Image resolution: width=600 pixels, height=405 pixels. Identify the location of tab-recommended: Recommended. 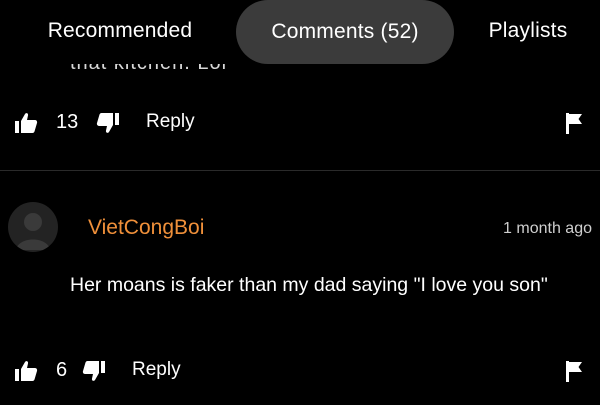
(120, 31).